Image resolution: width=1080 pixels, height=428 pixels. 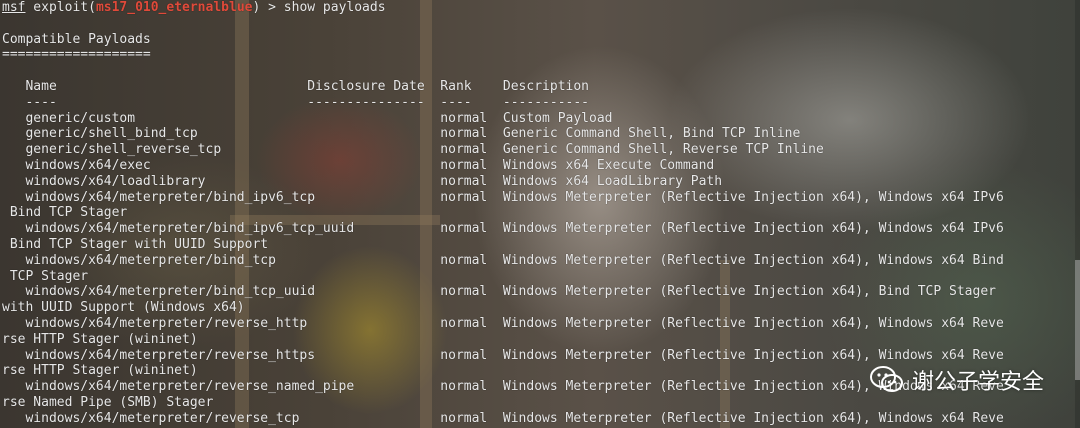 I want to click on output-line: Bind TCP Stager, so click(x=65, y=213).